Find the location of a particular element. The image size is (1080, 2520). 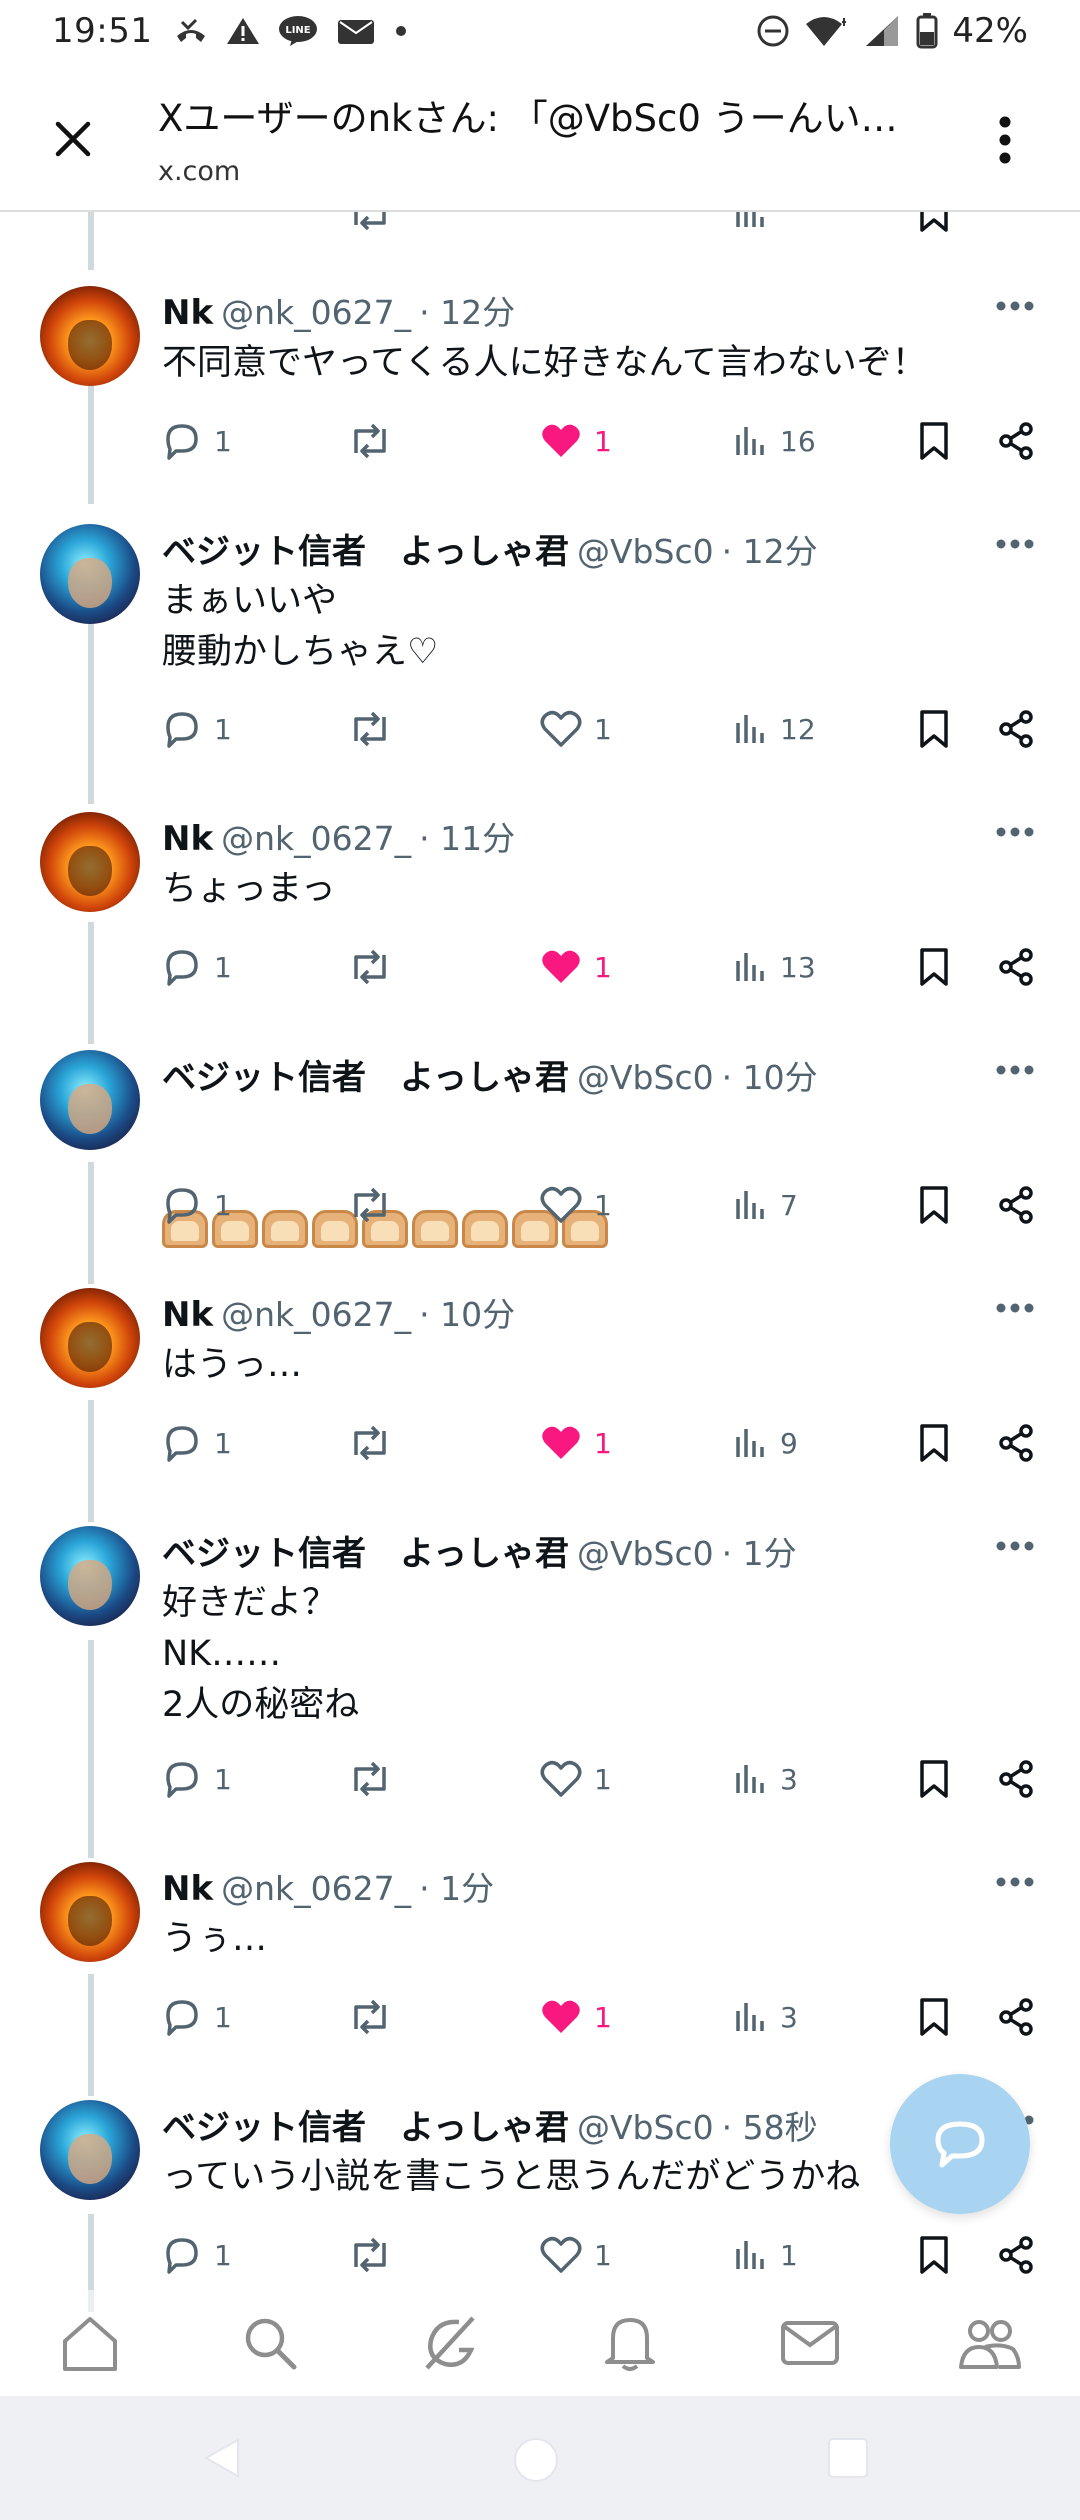

views-button: 7 is located at coordinates (765, 1205).